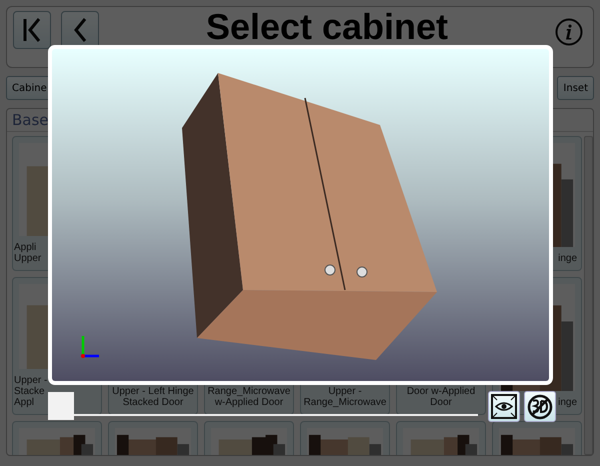 Image resolution: width=600 pixels, height=466 pixels. I want to click on tile-label: Upper, so click(28, 258).